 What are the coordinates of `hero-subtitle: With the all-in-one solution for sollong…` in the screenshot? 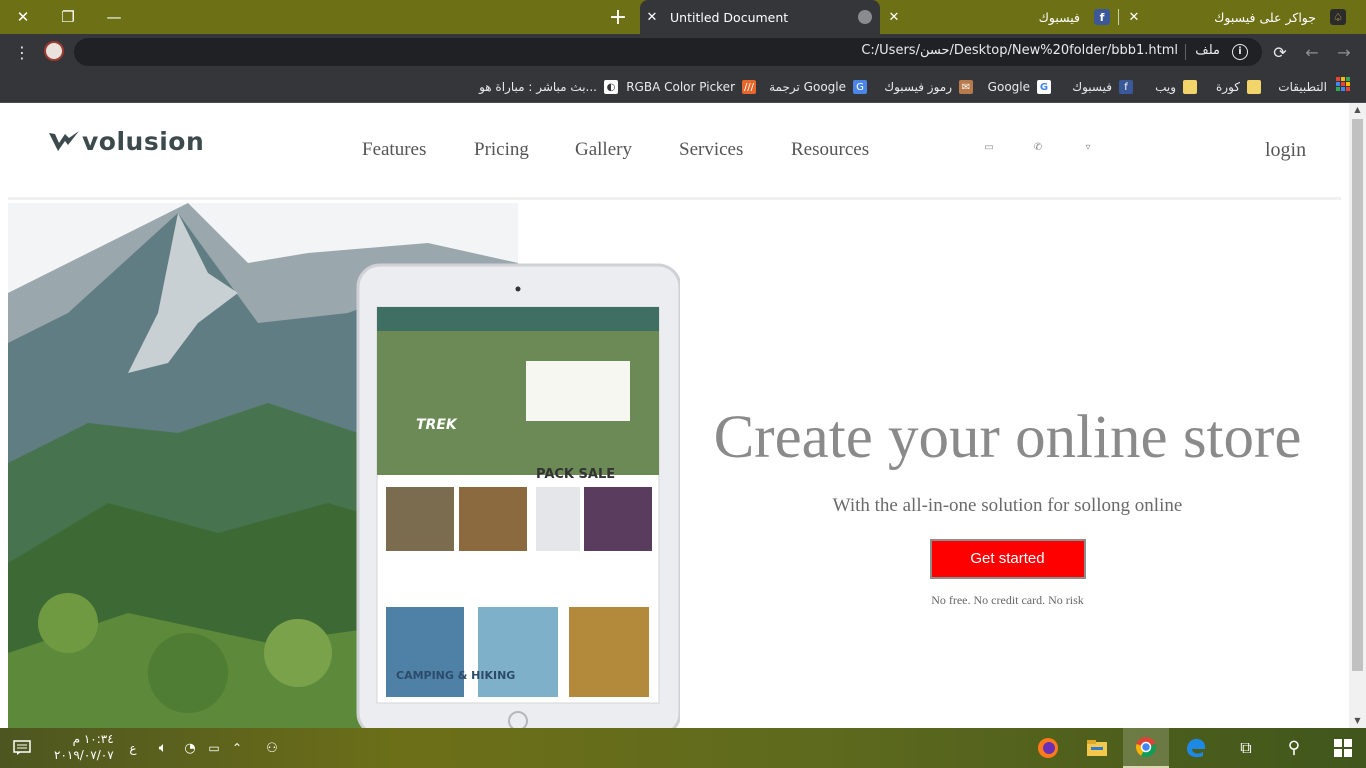 It's located at (1007, 505).